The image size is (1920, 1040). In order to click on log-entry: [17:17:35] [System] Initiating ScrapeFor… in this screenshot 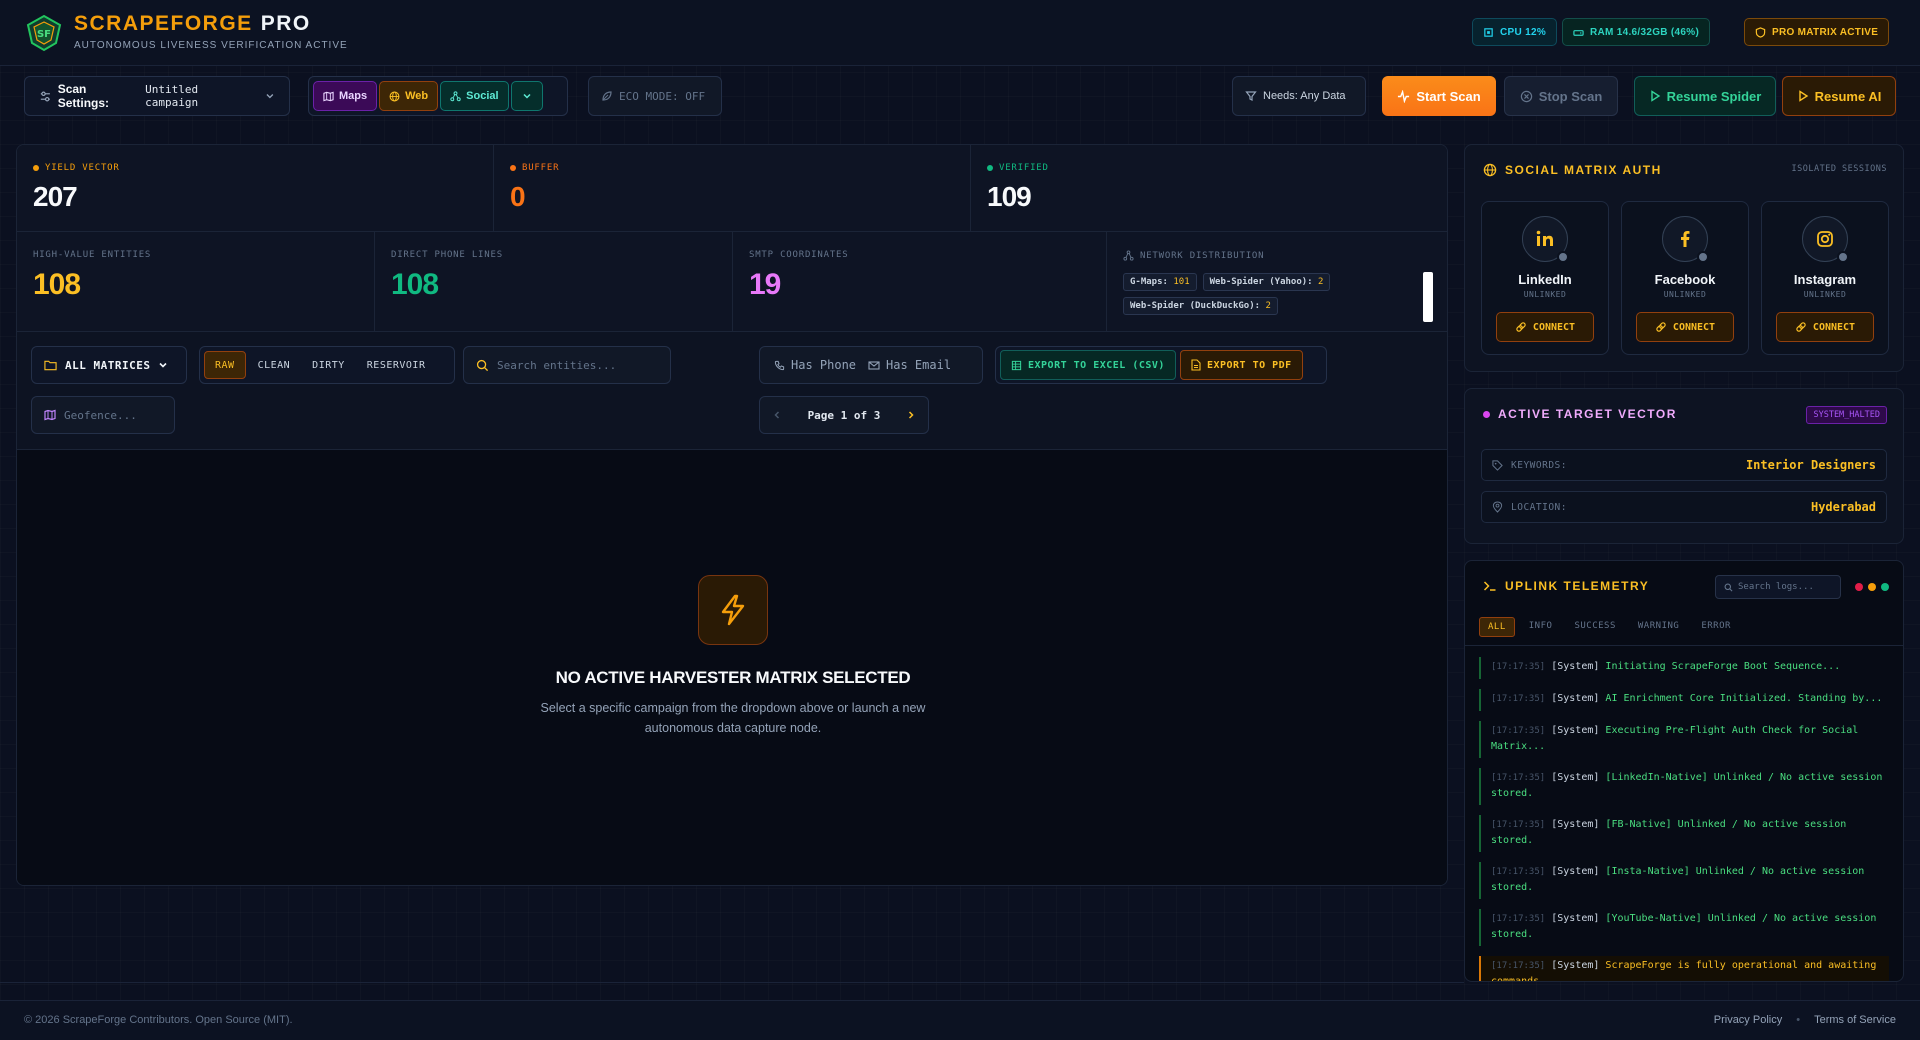, I will do `click(1684, 668)`.